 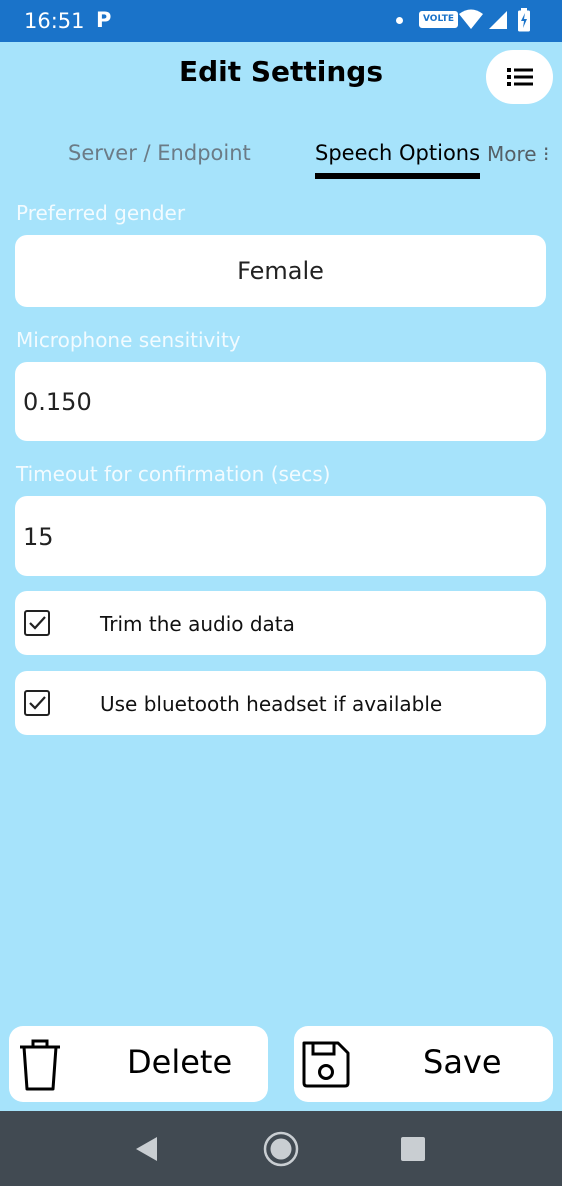 I want to click on trim-audio-row: Trim the audio data, so click(x=280, y=623).